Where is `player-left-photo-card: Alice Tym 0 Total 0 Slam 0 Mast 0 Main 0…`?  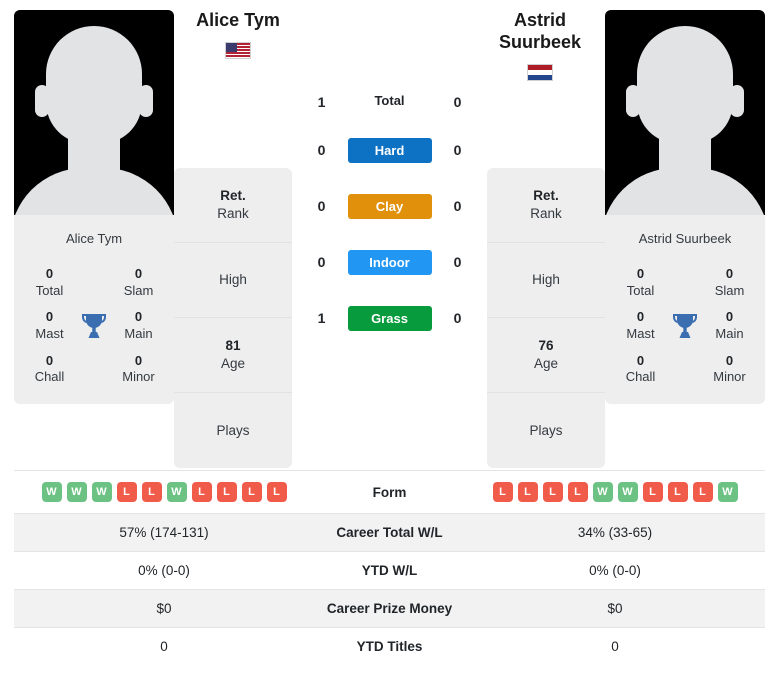
player-left-photo-card: Alice Tym 0 Total 0 Slam 0 Mast 0 Main 0… is located at coordinates (94, 207).